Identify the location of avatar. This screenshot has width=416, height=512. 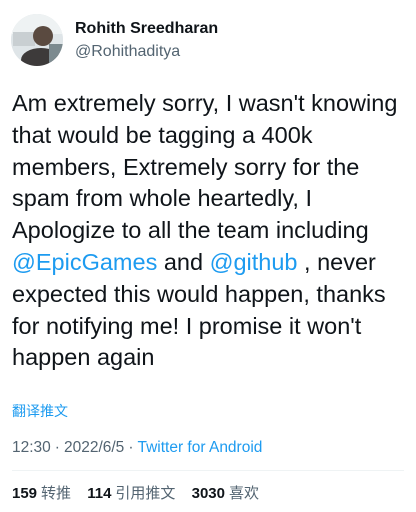
(37, 40).